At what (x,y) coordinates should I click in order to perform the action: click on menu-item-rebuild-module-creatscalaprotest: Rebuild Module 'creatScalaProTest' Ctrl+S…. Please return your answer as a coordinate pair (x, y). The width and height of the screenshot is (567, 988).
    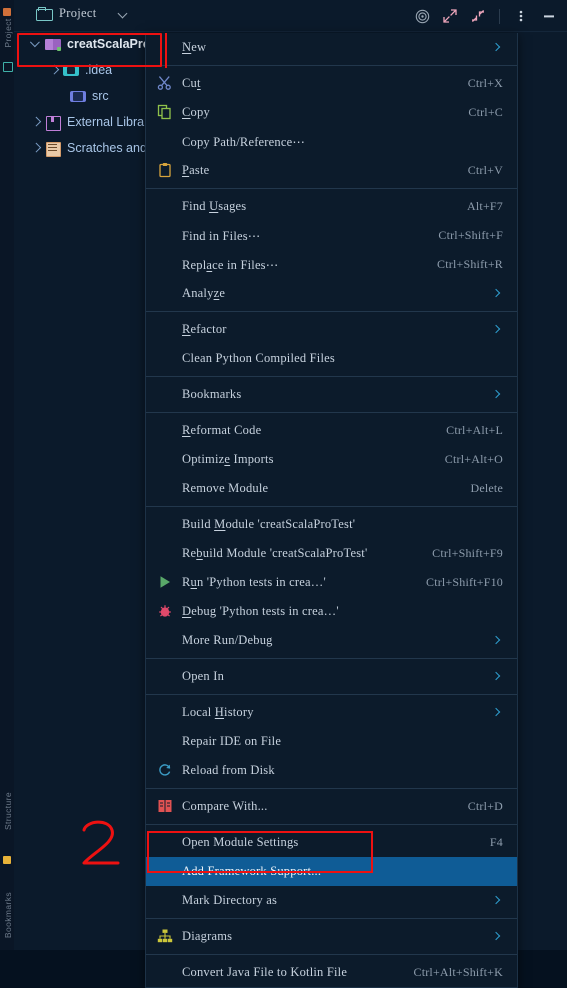
    Looking at the image, I should click on (331, 553).